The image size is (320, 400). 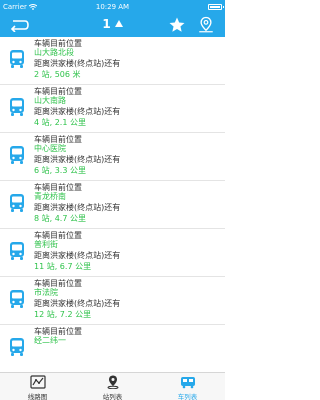 I want to click on list-item: 车辆目前位置 中心医院 距离洪家楼(终点站)还有 6 站, 3.3 公里, so click(x=112, y=157).